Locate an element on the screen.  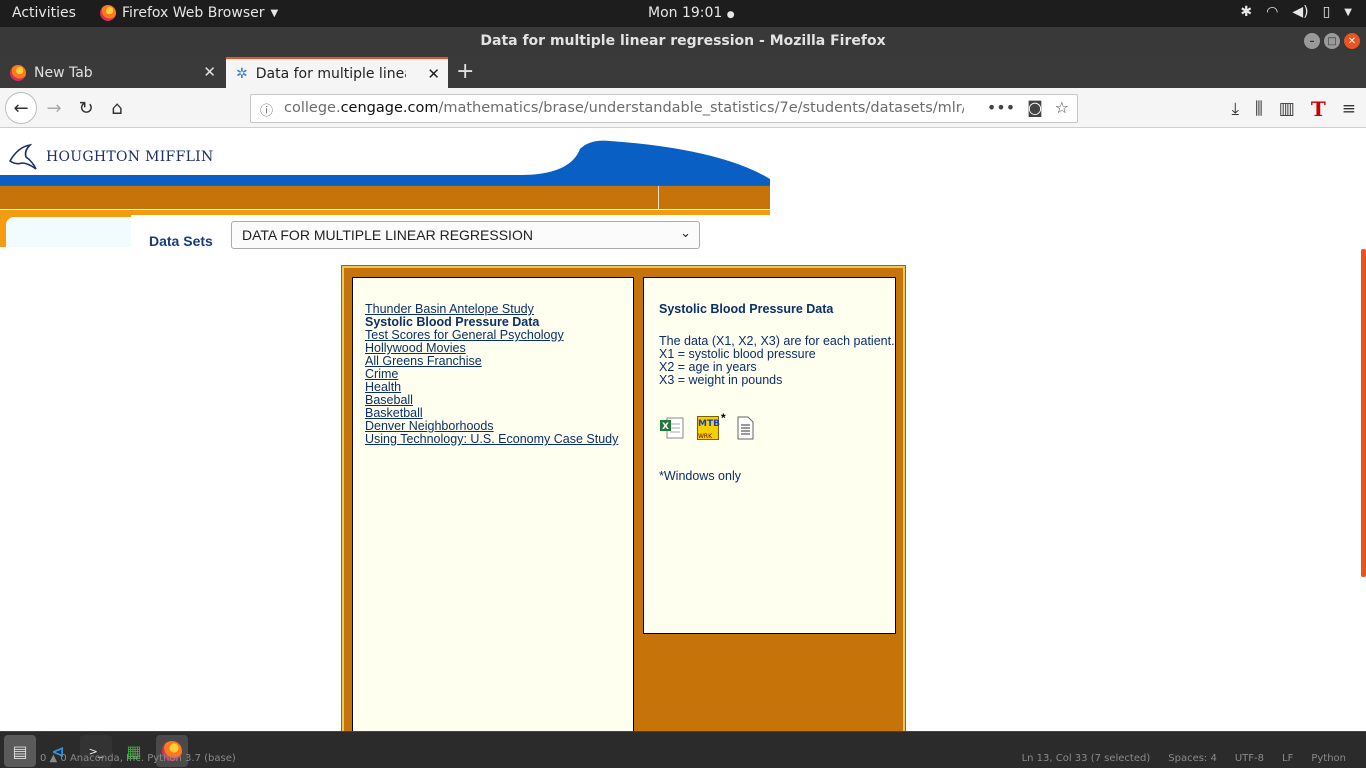
tab-label: Data for multiple linear regression is located at coordinates (330, 73).